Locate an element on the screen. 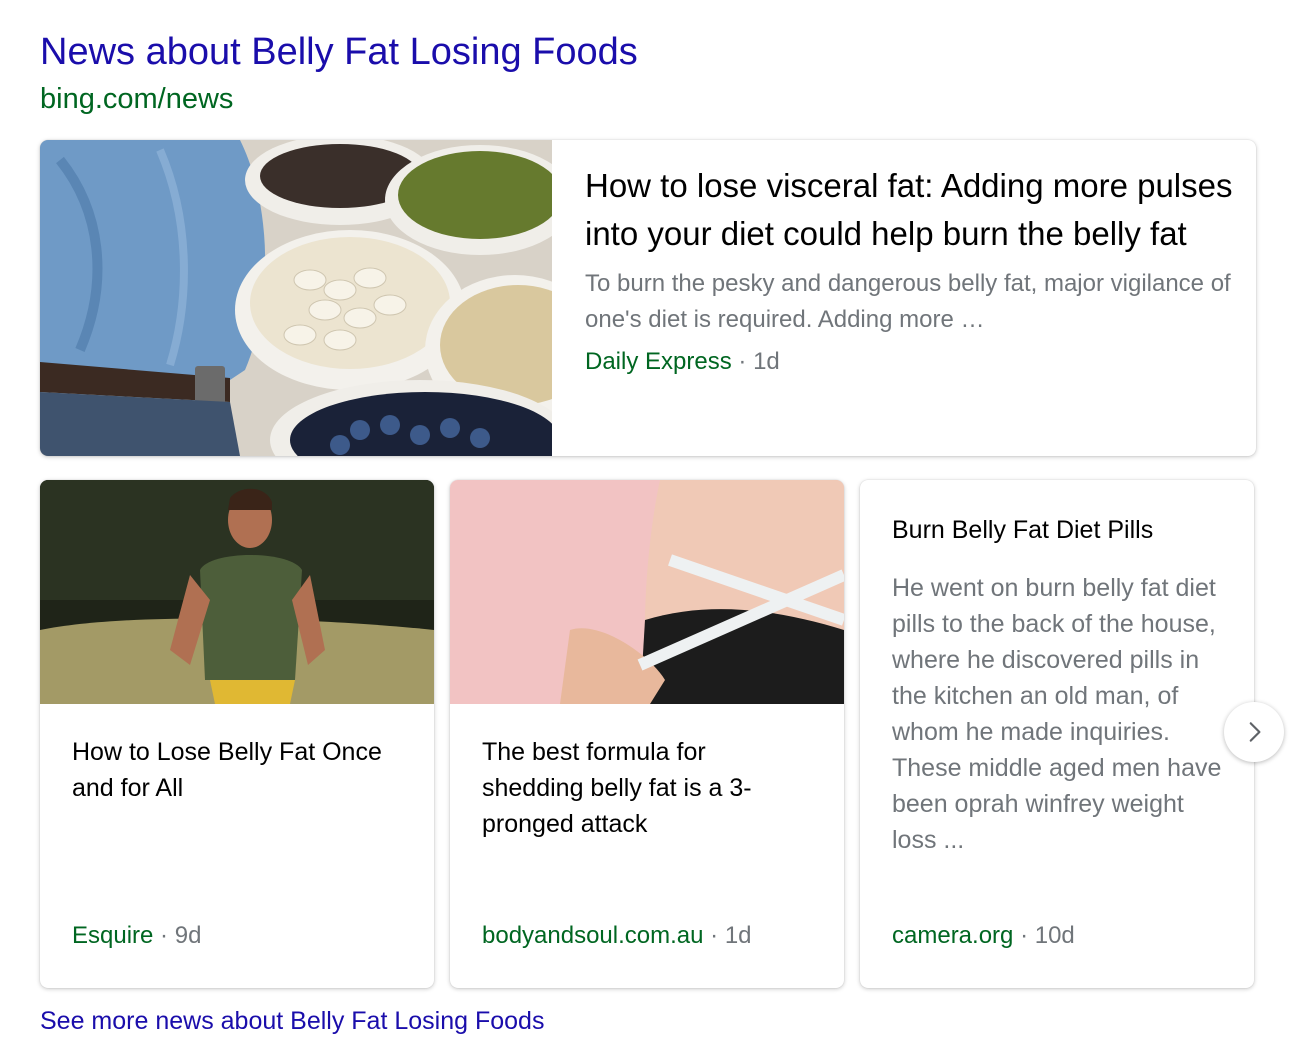 This screenshot has width=1296, height=1054. card-meta: bodyandsoul.com.au · 1d is located at coordinates (617, 936).